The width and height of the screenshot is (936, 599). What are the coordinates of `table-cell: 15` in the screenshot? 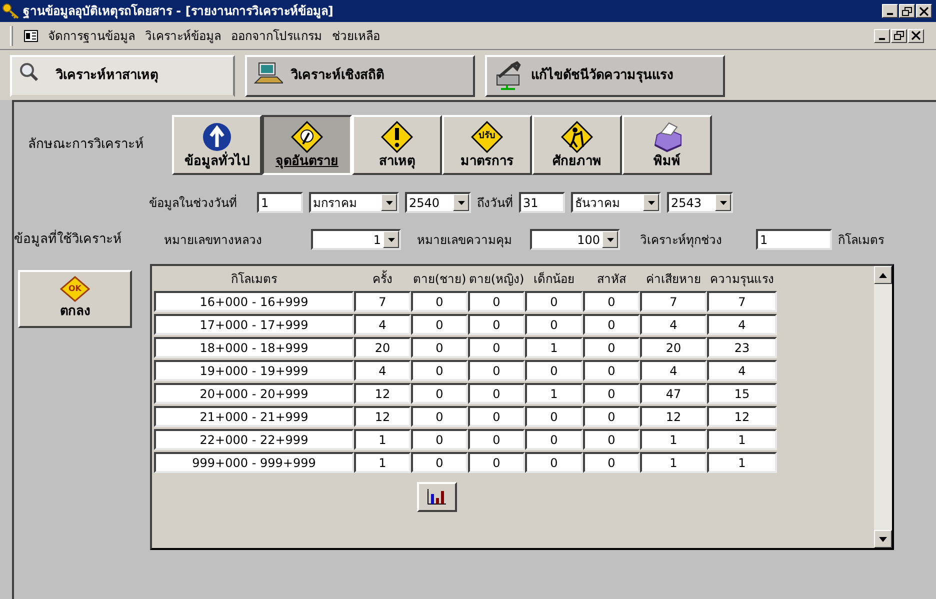 It's located at (742, 393).